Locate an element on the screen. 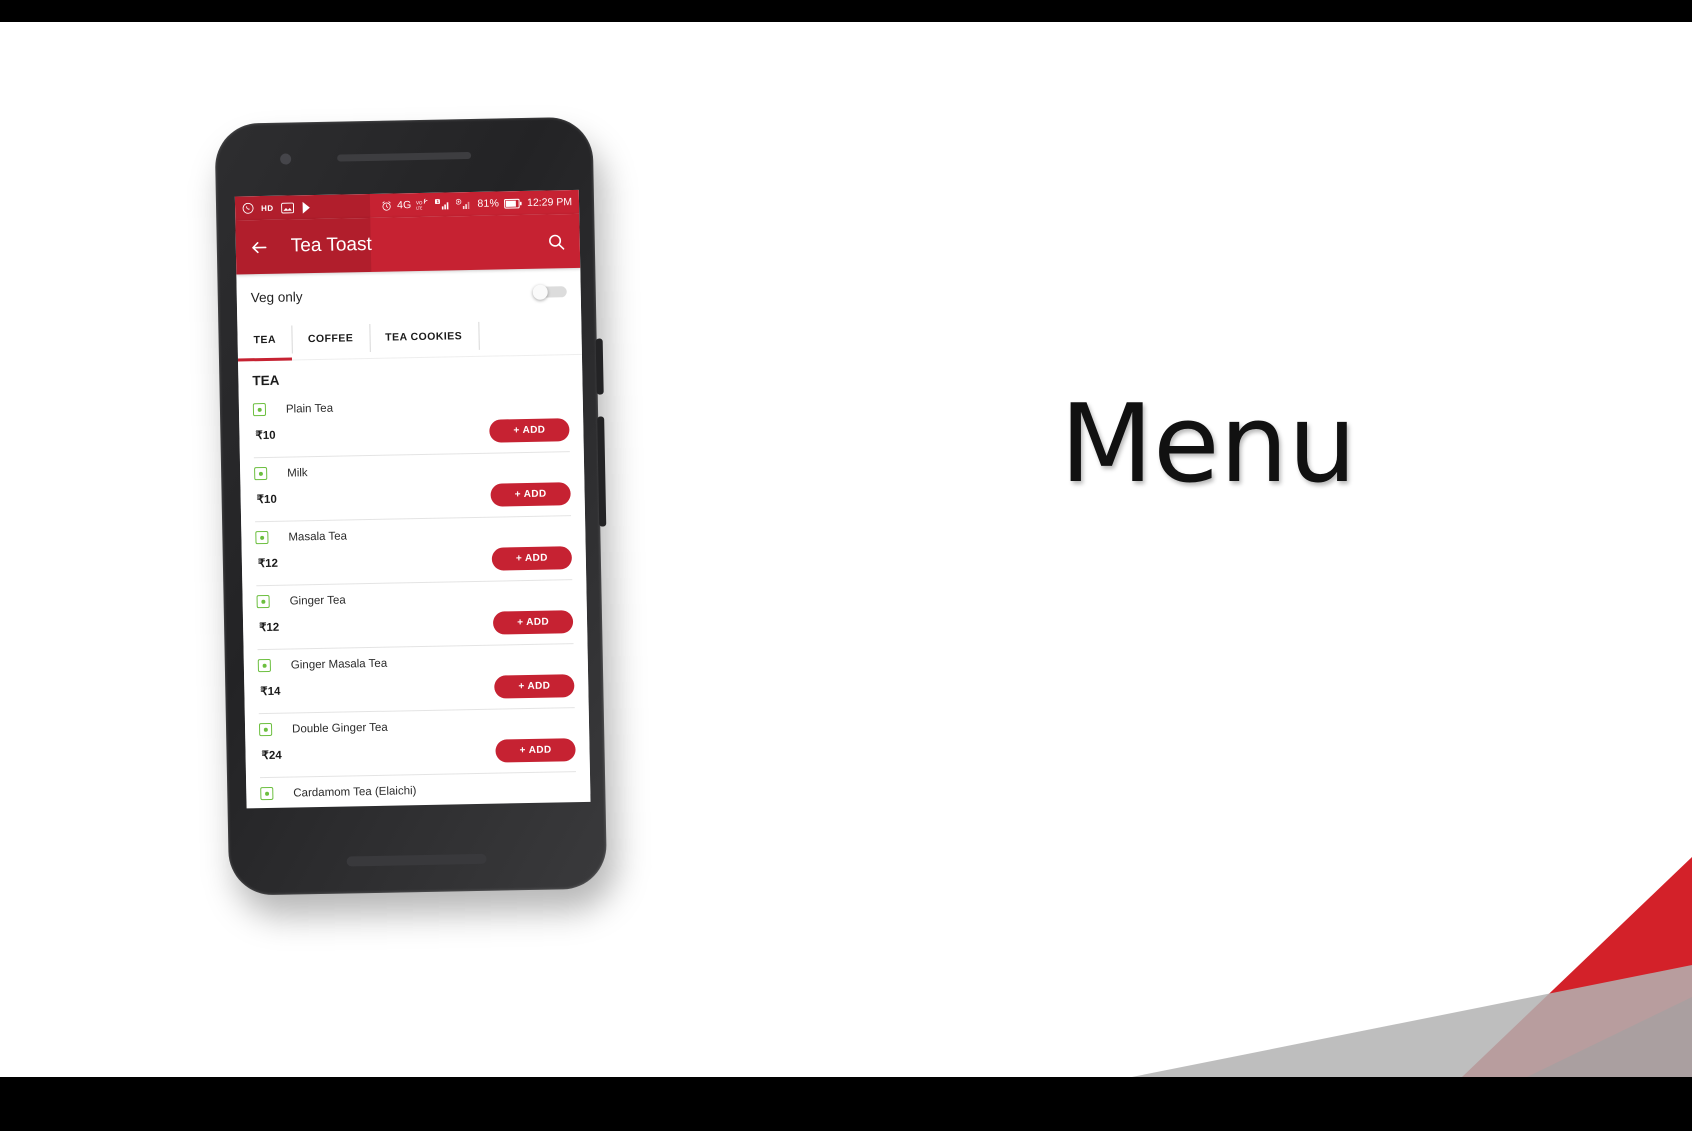  list-item: Masala Tea ₹12 + ADD is located at coordinates (413, 551).